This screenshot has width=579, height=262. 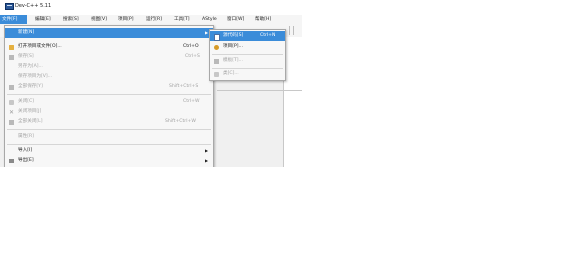 What do you see at coordinates (109, 151) in the screenshot?
I see `file-menu-import: 导入[I] ▶` at bounding box center [109, 151].